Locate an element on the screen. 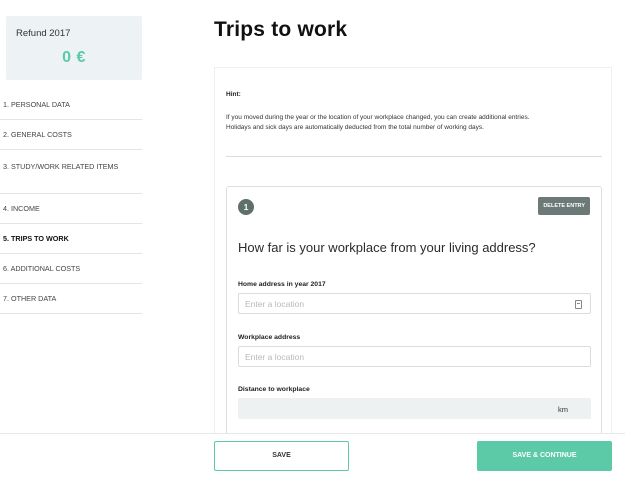  nav-item-income: 4. INCOME is located at coordinates (71, 209).